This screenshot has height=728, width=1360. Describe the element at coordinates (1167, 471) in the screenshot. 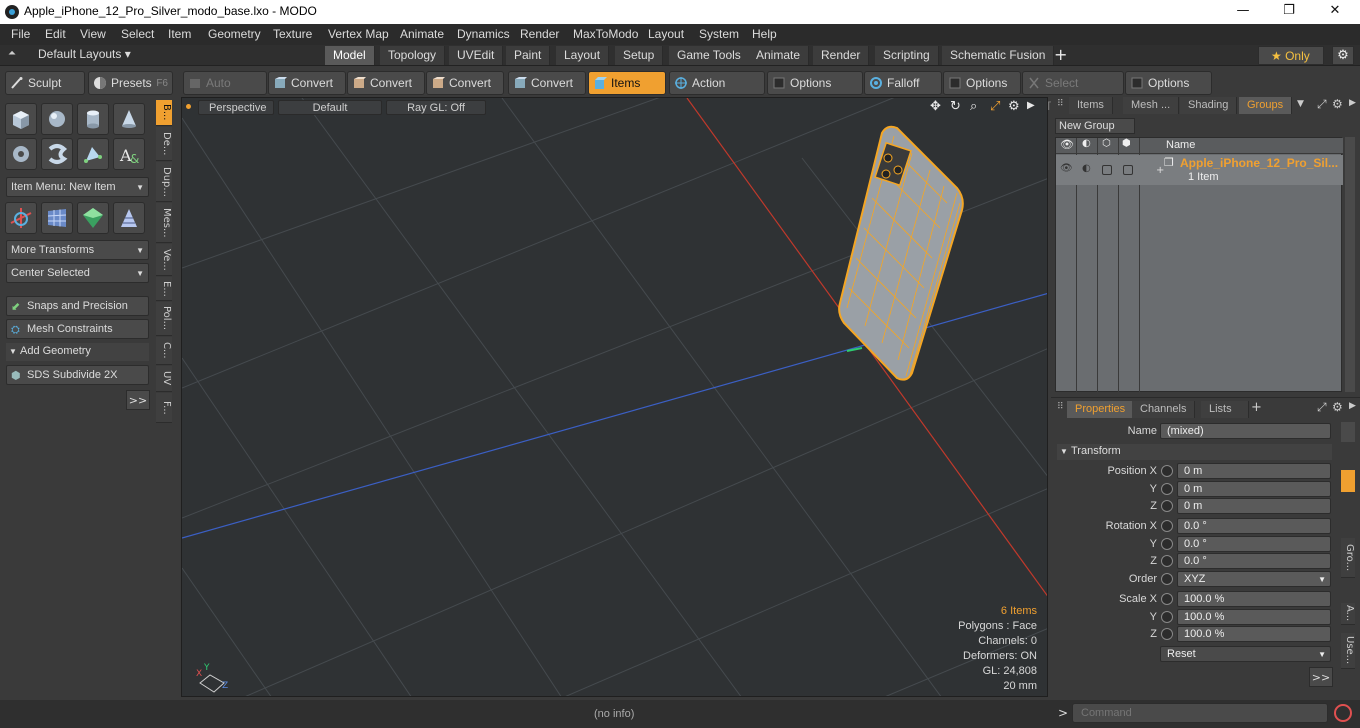

I see `position-x-key` at that location.